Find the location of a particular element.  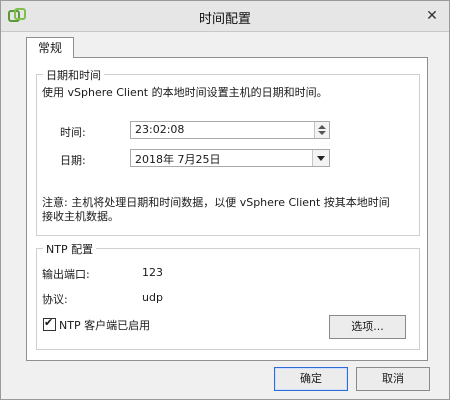

date-value: 2018年 7月25日 is located at coordinates (178, 159).